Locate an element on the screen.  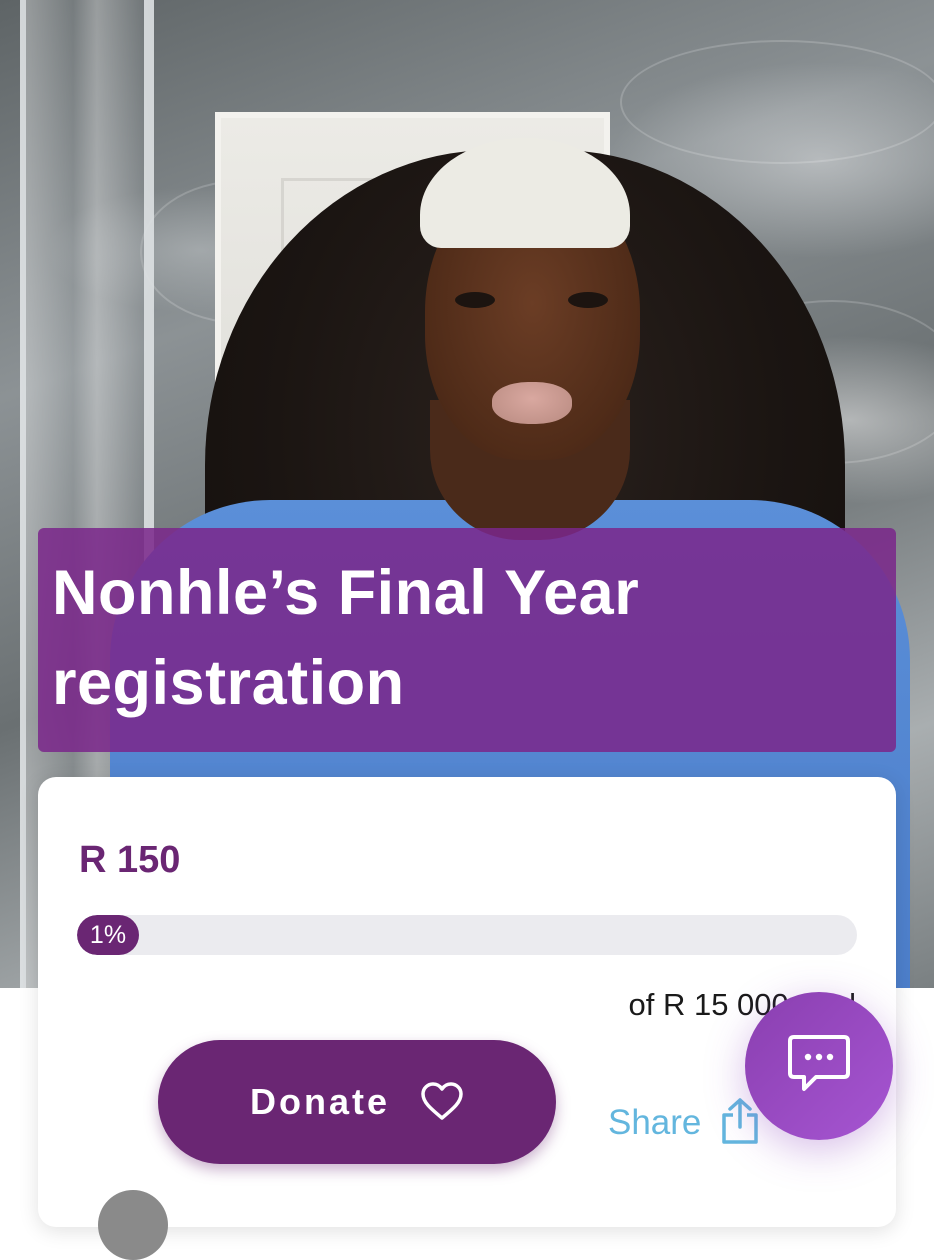
person-eye-right is located at coordinates (588, 300).